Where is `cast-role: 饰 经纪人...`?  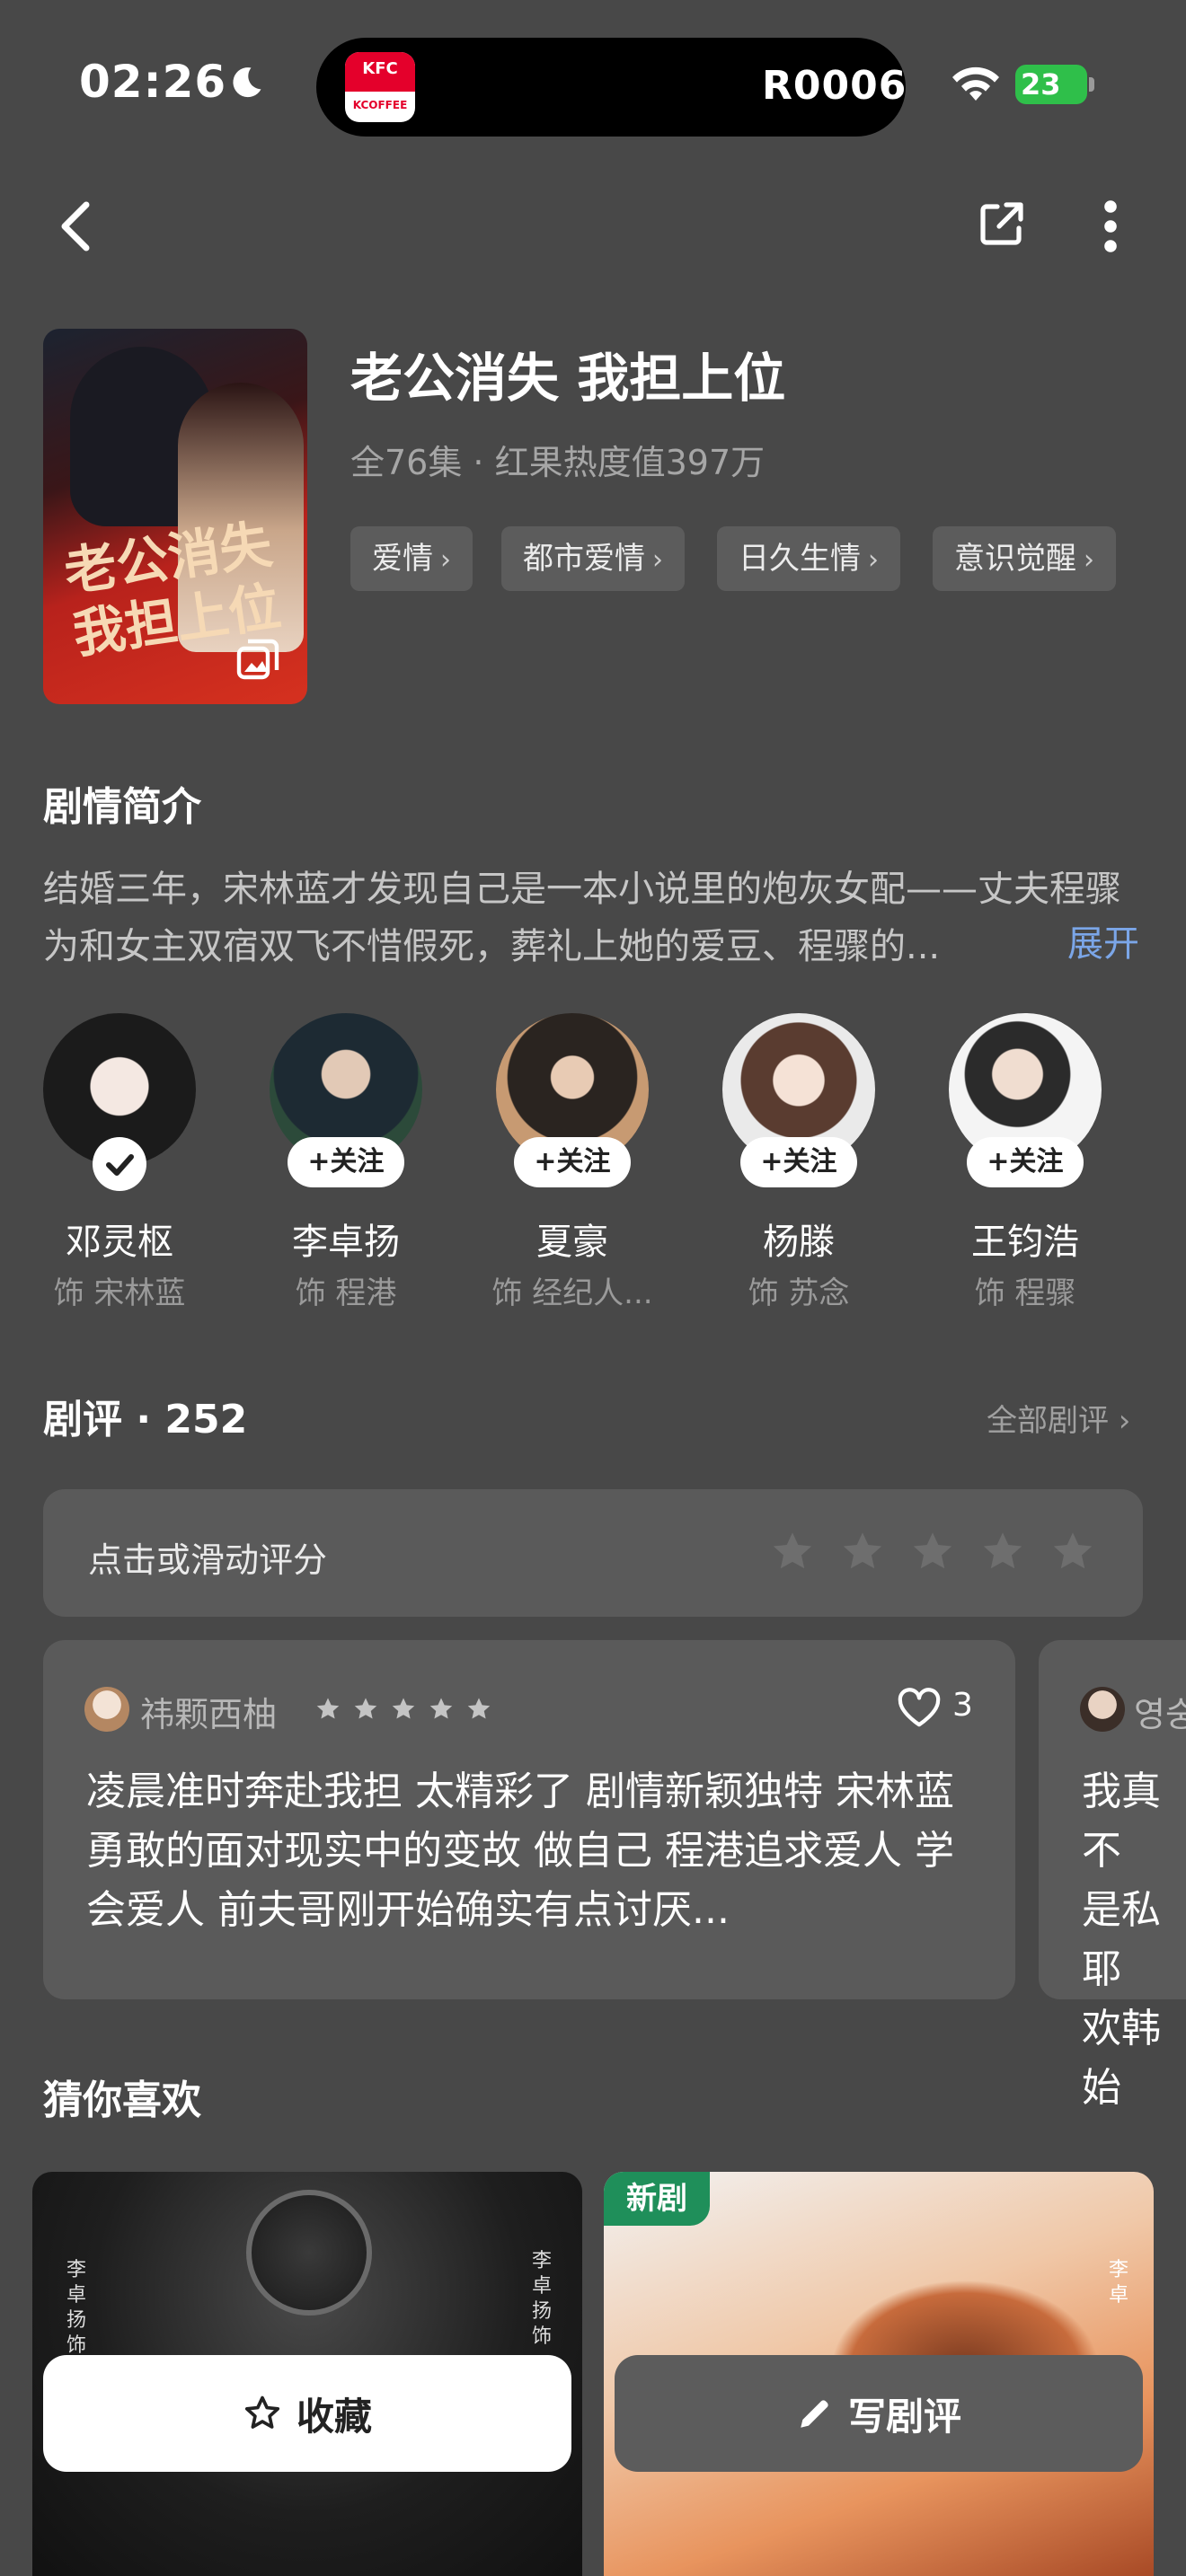 cast-role: 饰 经纪人... is located at coordinates (572, 1293).